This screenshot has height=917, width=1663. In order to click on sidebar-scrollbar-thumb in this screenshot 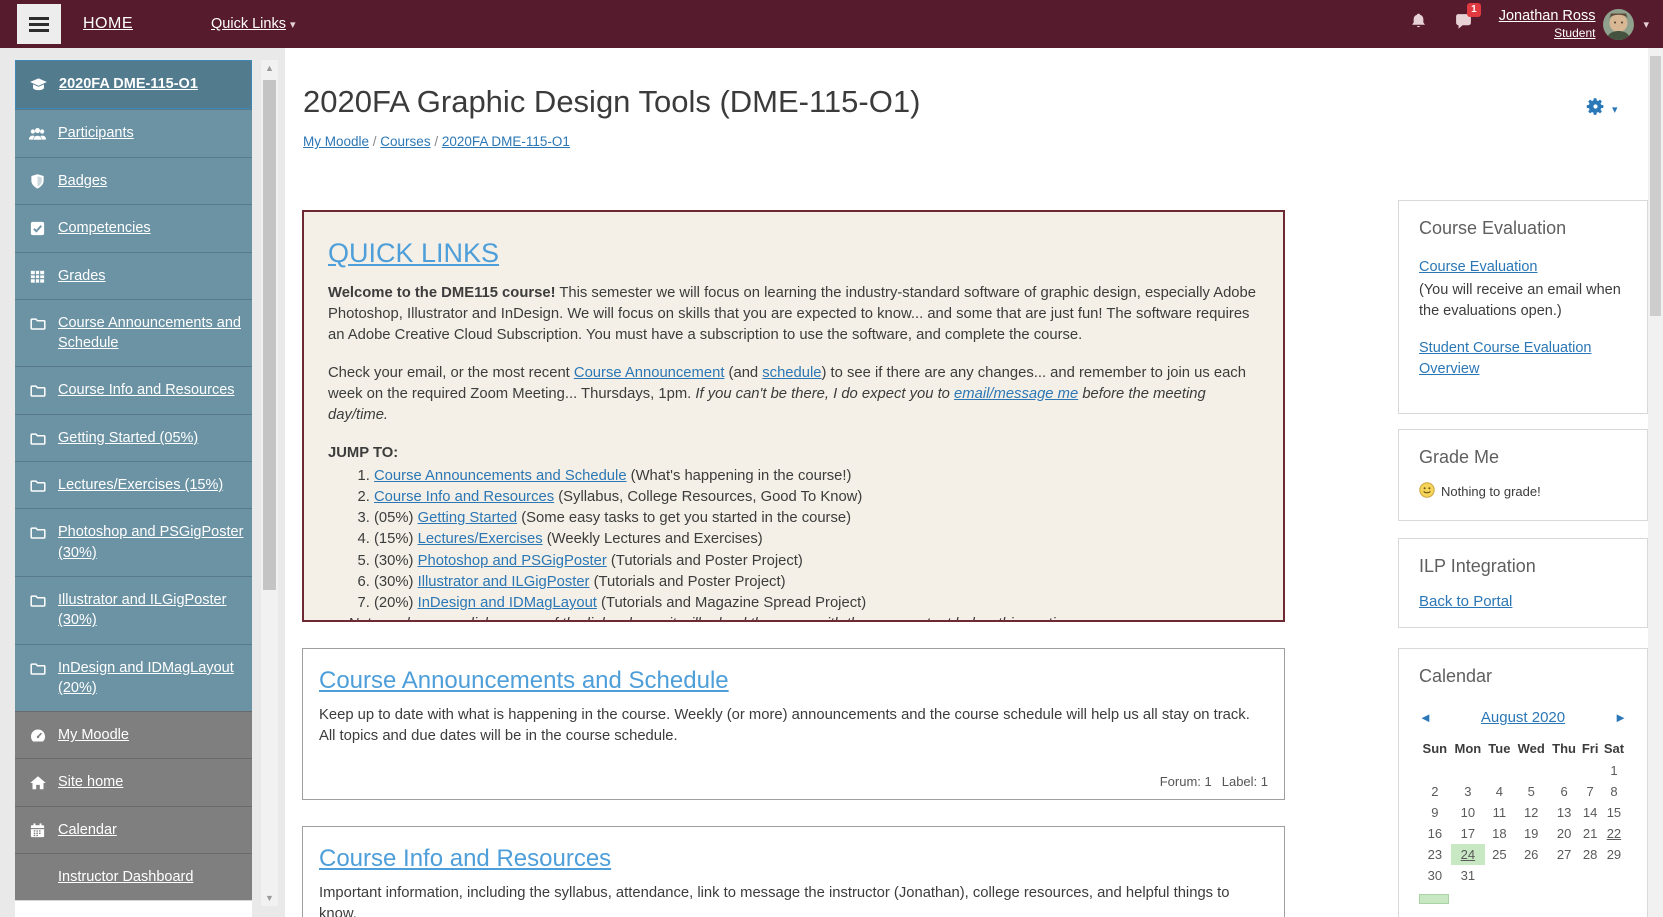, I will do `click(269, 335)`.